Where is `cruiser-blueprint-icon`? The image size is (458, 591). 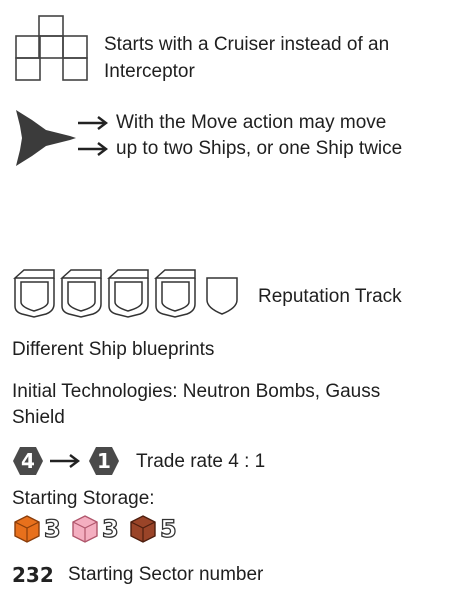 cruiser-blueprint-icon is located at coordinates (52, 49).